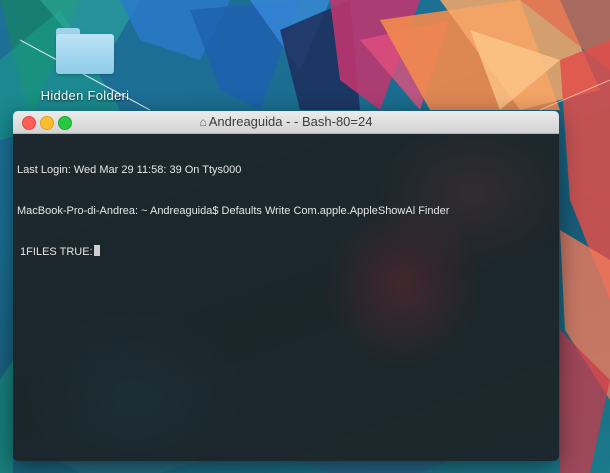 This screenshot has width=610, height=473. What do you see at coordinates (85, 95) in the screenshot?
I see `desktop-folder-label: Hidden Folderi` at bounding box center [85, 95].